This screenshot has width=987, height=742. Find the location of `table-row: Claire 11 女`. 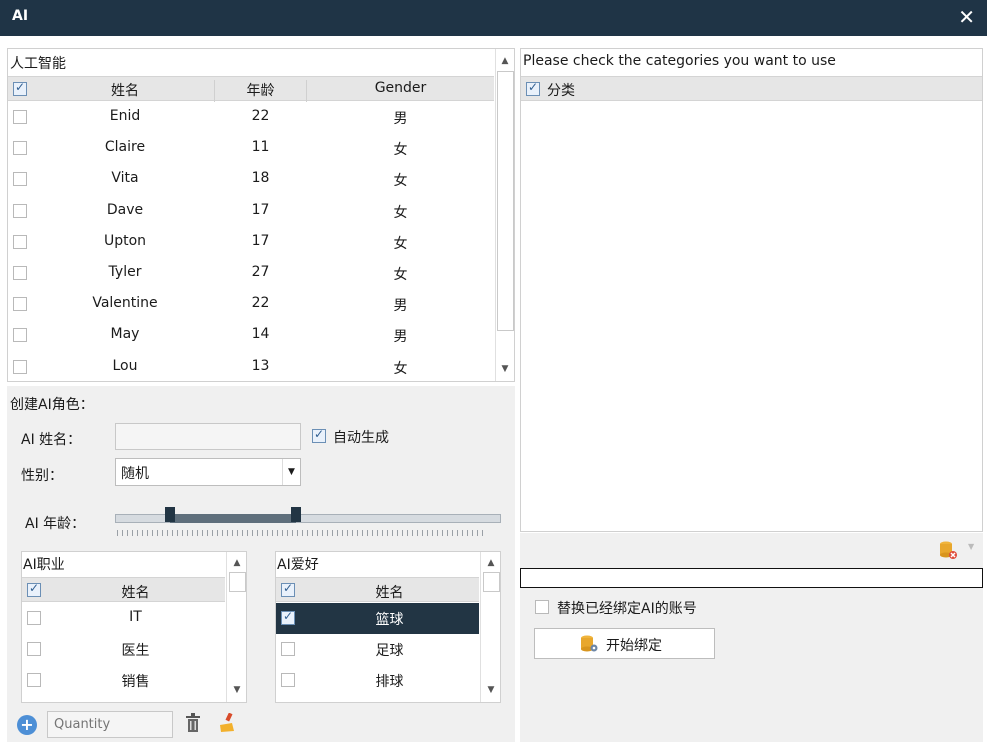

table-row: Claire 11 女 is located at coordinates (251, 148).